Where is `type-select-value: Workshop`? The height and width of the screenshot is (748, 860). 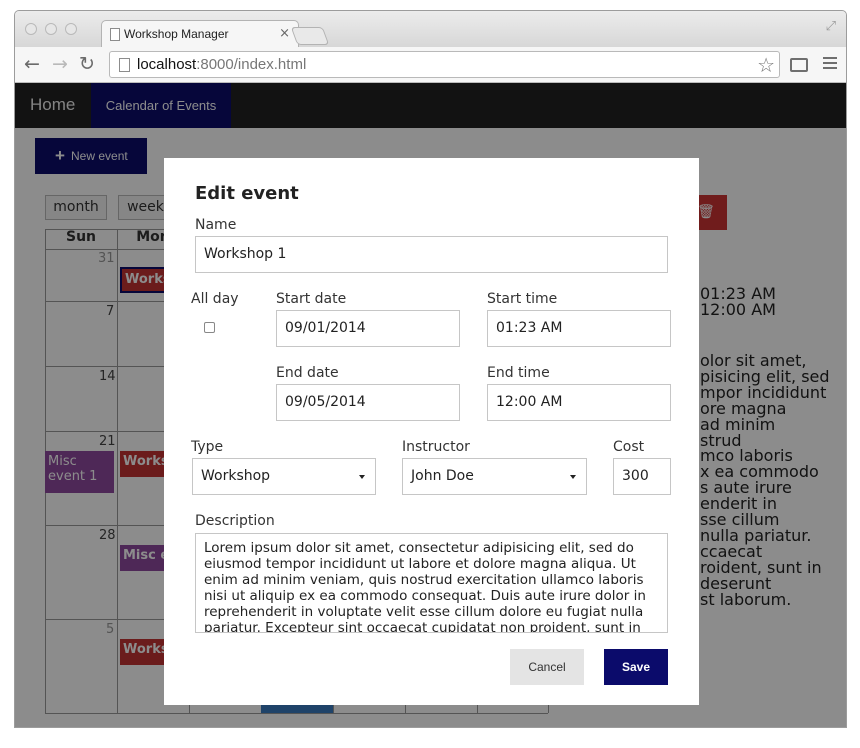 type-select-value: Workshop is located at coordinates (236, 476).